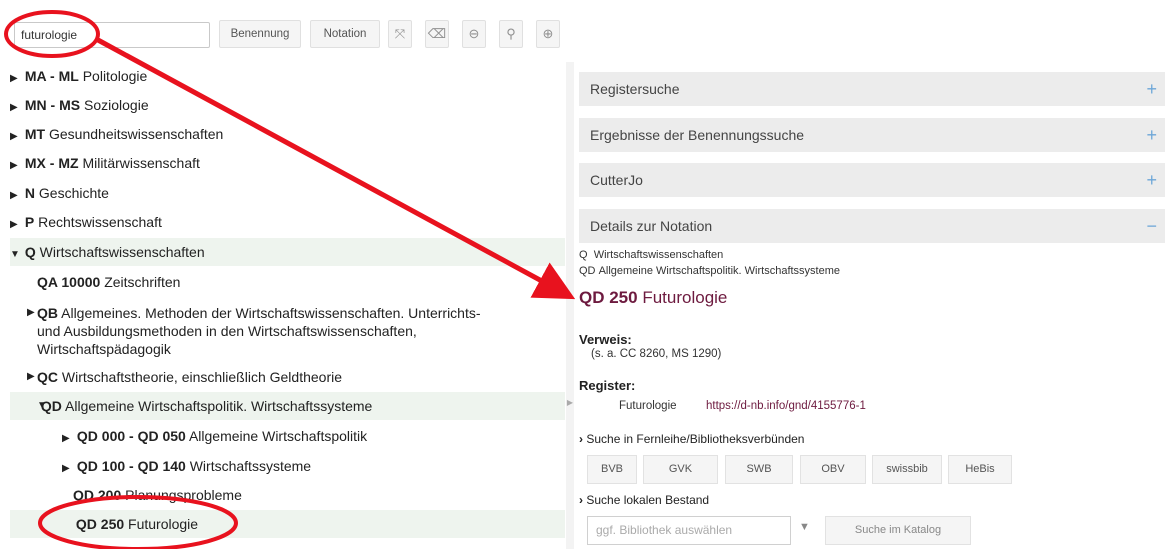 This screenshot has height=549, width=1165. What do you see at coordinates (100, 222) in the screenshot?
I see `tree-node-label: Rechtswissenschaft` at bounding box center [100, 222].